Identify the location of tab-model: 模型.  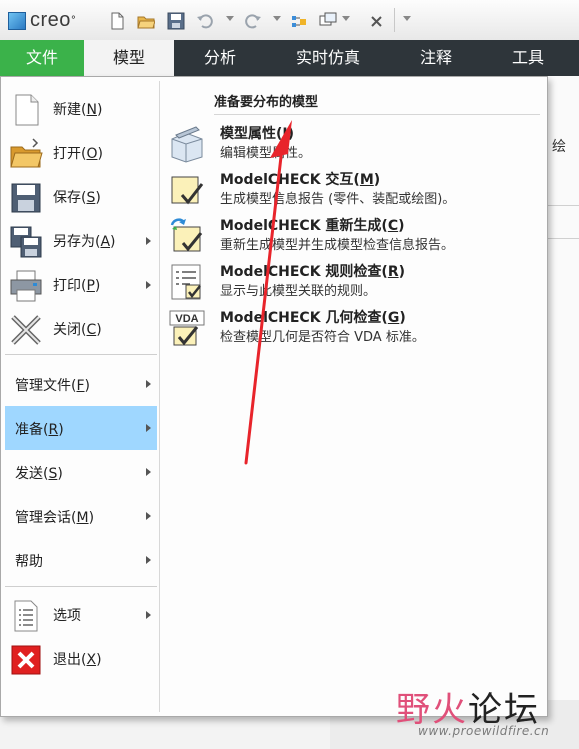
(129, 58).